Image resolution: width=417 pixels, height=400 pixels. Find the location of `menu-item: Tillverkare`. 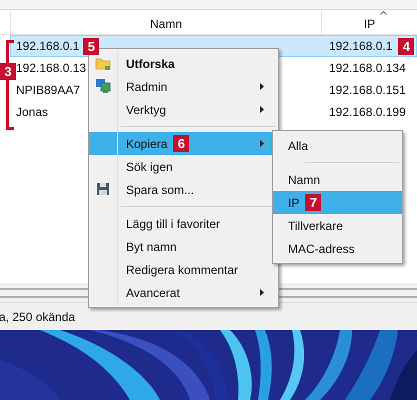

menu-item: Tillverkare is located at coordinates (337, 225).